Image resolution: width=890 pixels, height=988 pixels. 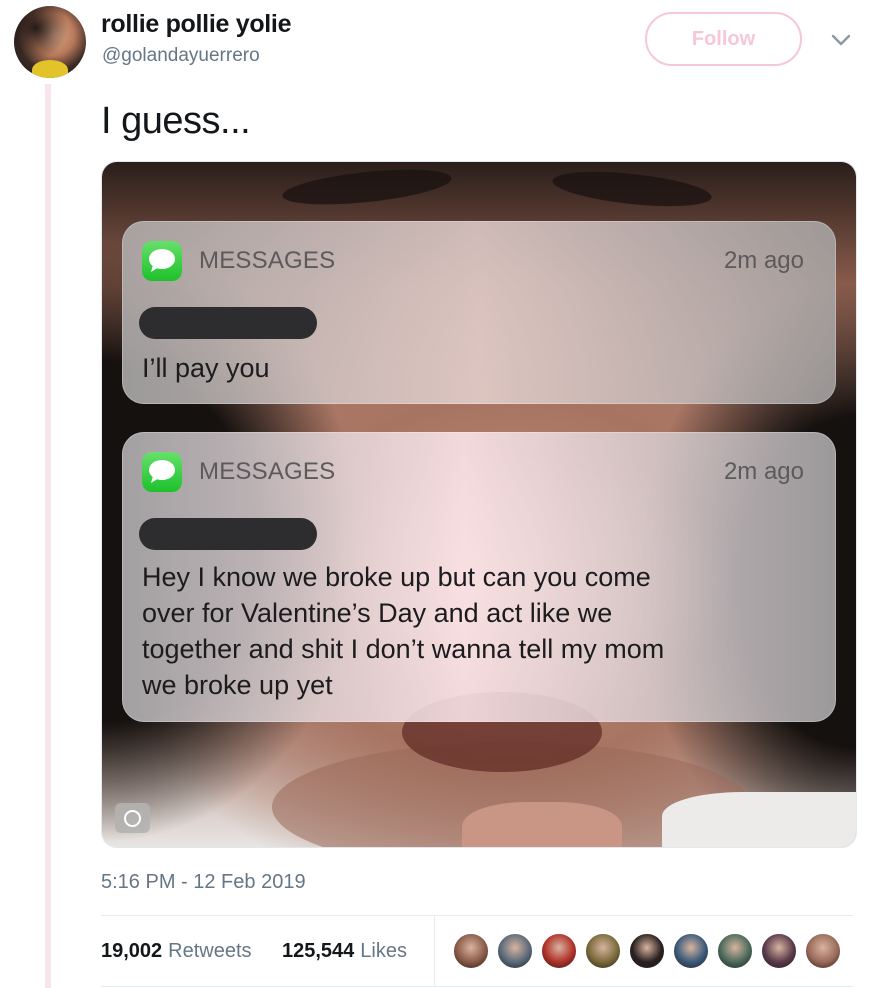 What do you see at coordinates (50, 42) in the screenshot?
I see `author-avatar` at bounding box center [50, 42].